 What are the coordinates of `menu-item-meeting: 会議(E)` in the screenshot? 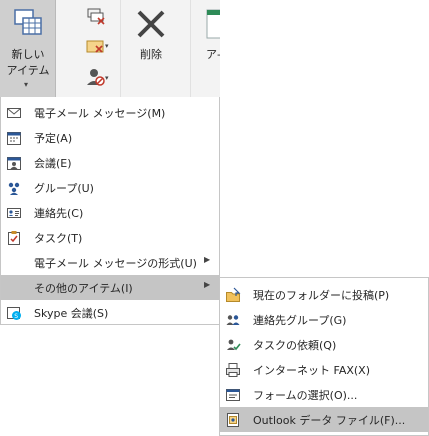 It's located at (110, 162).